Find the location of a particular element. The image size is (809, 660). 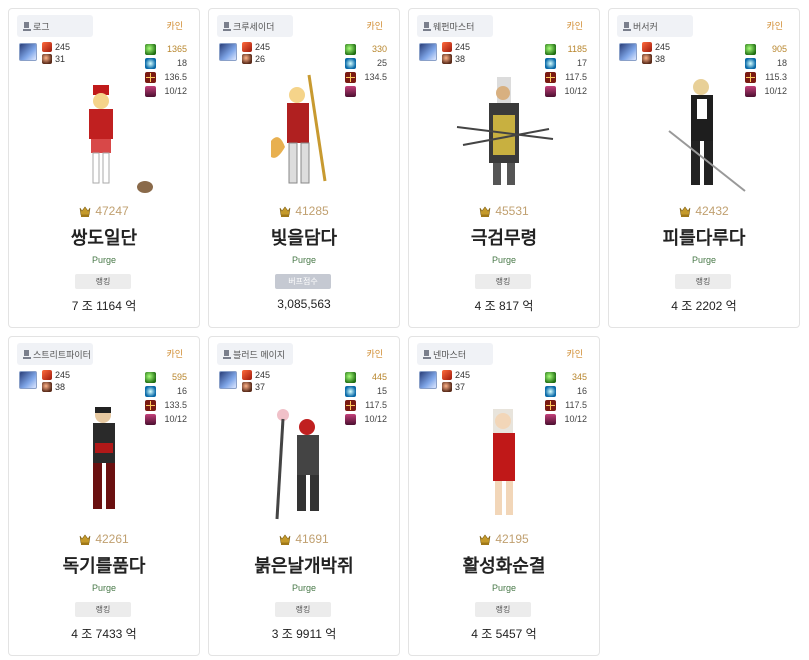

fame-value: 41691 is located at coordinates (312, 539).